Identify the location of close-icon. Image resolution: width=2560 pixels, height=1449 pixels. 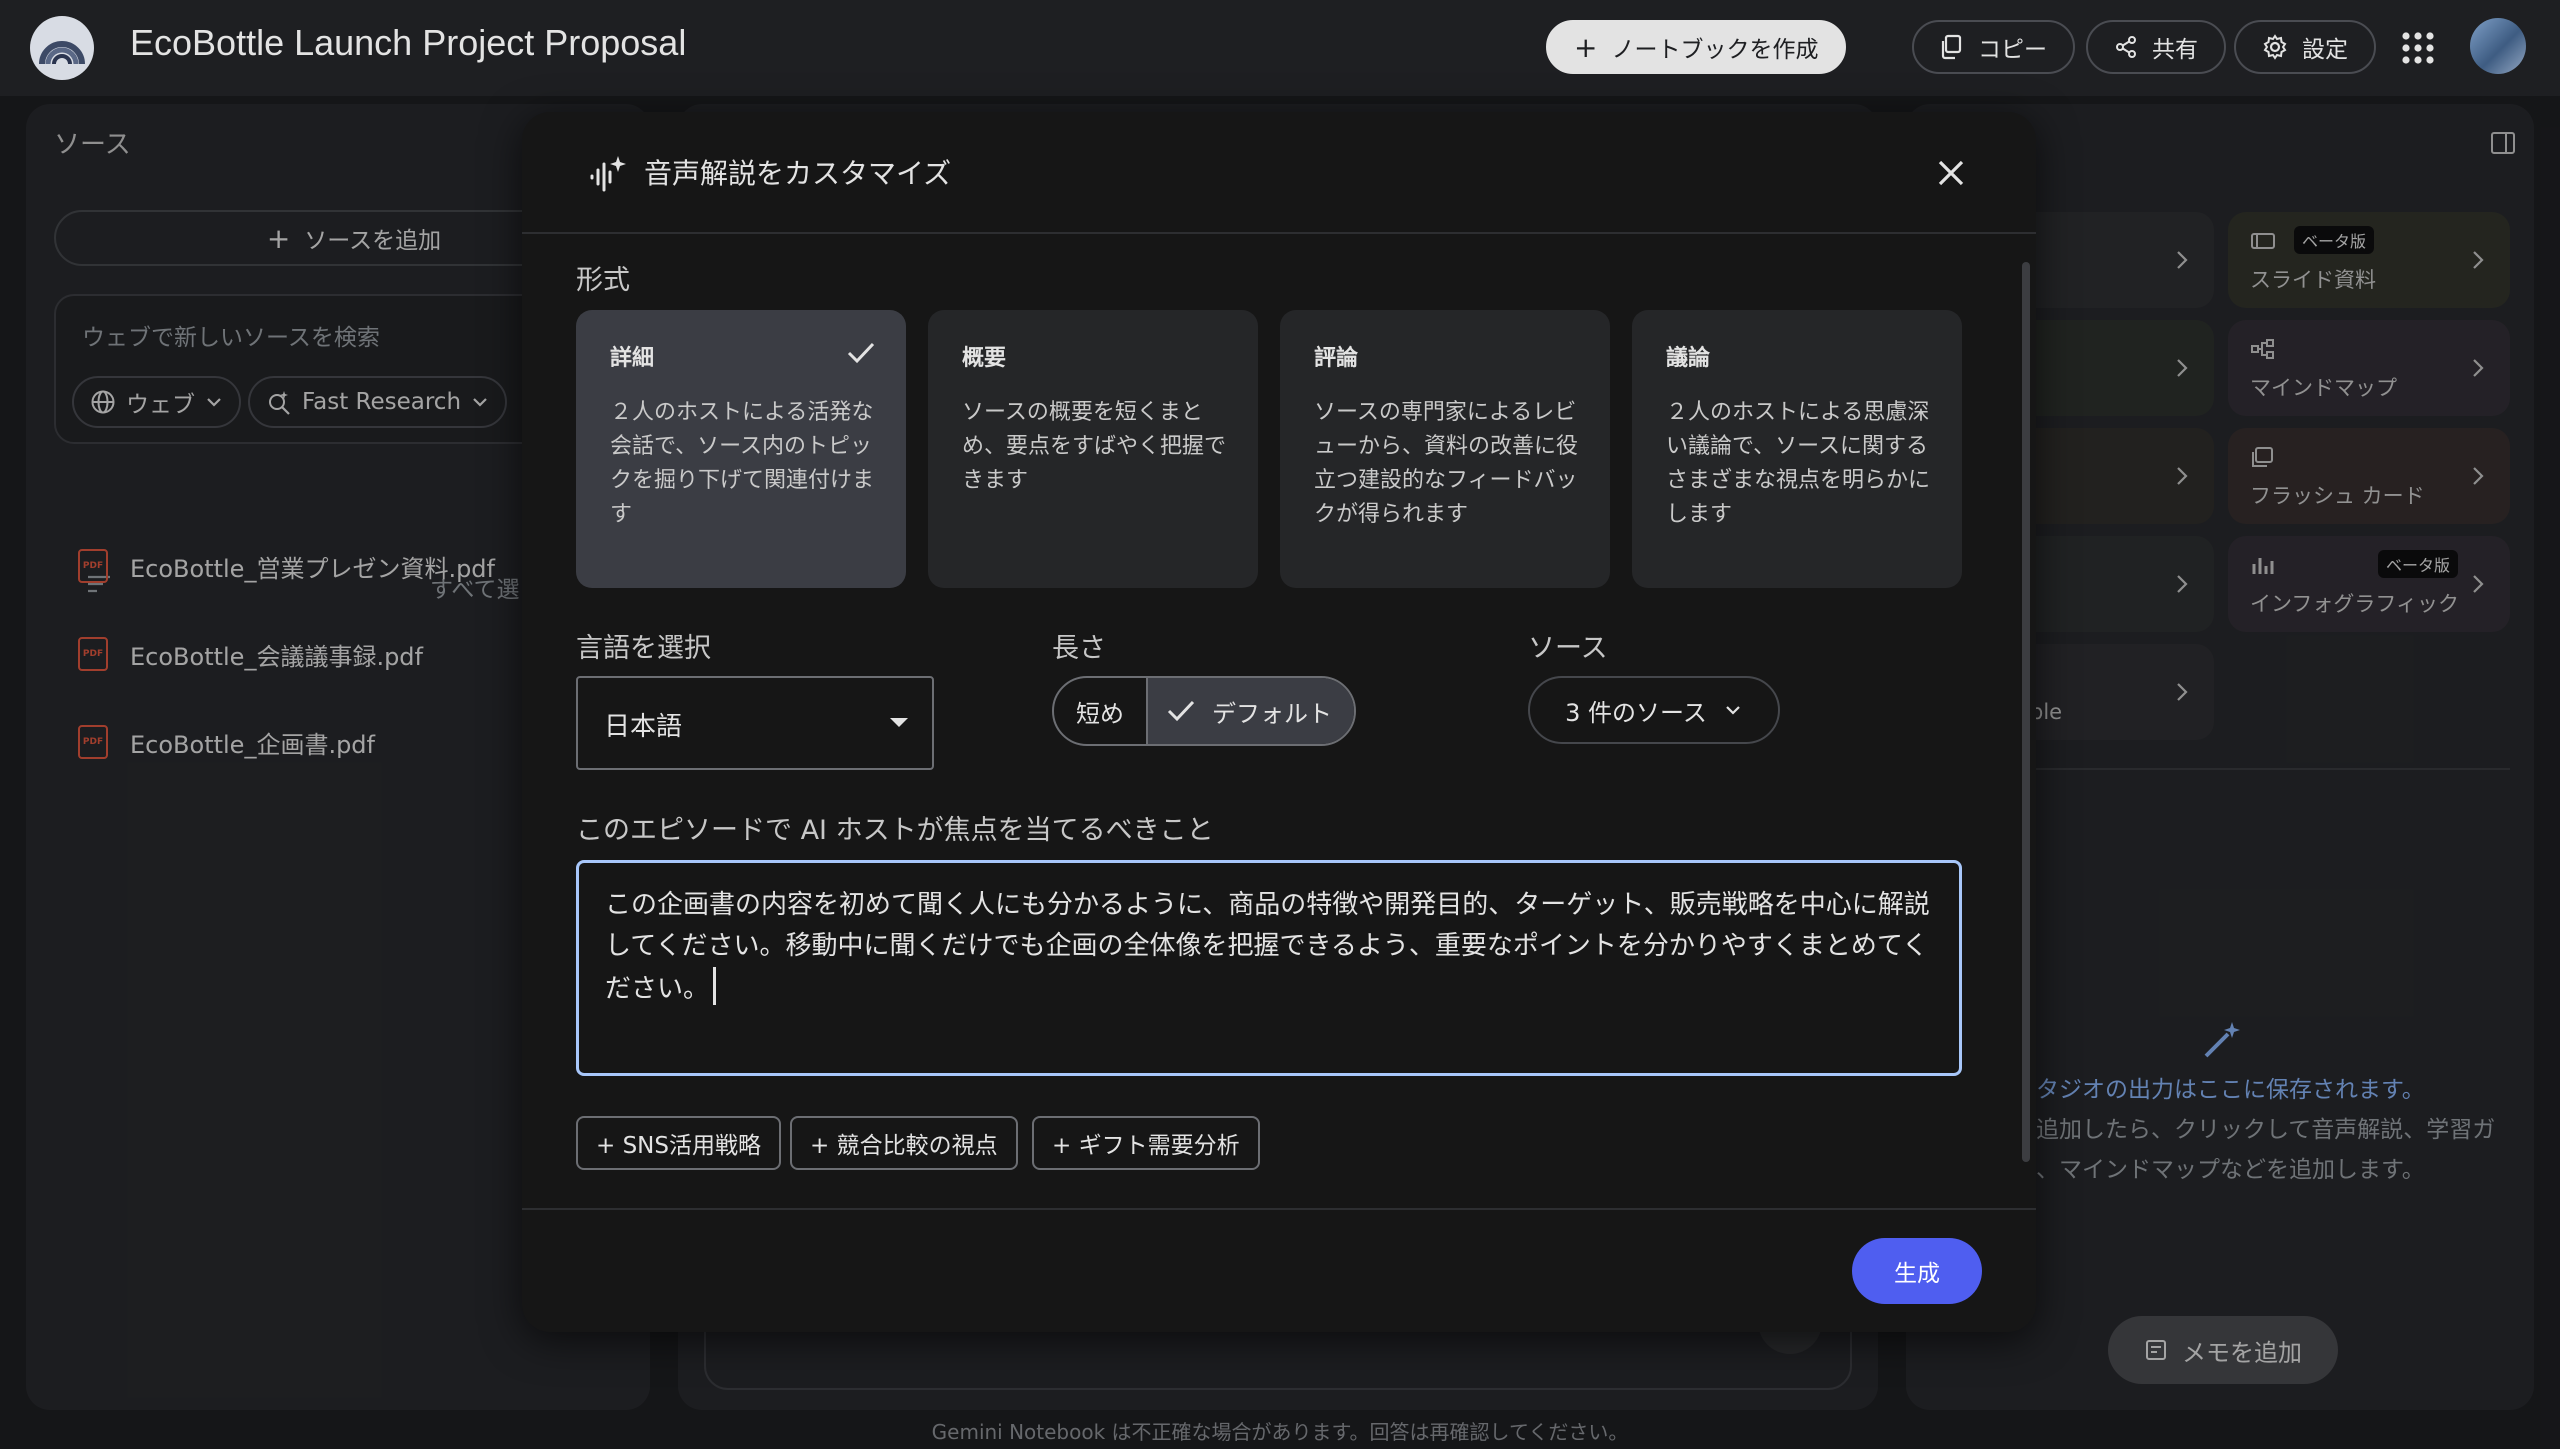
(1951, 173).